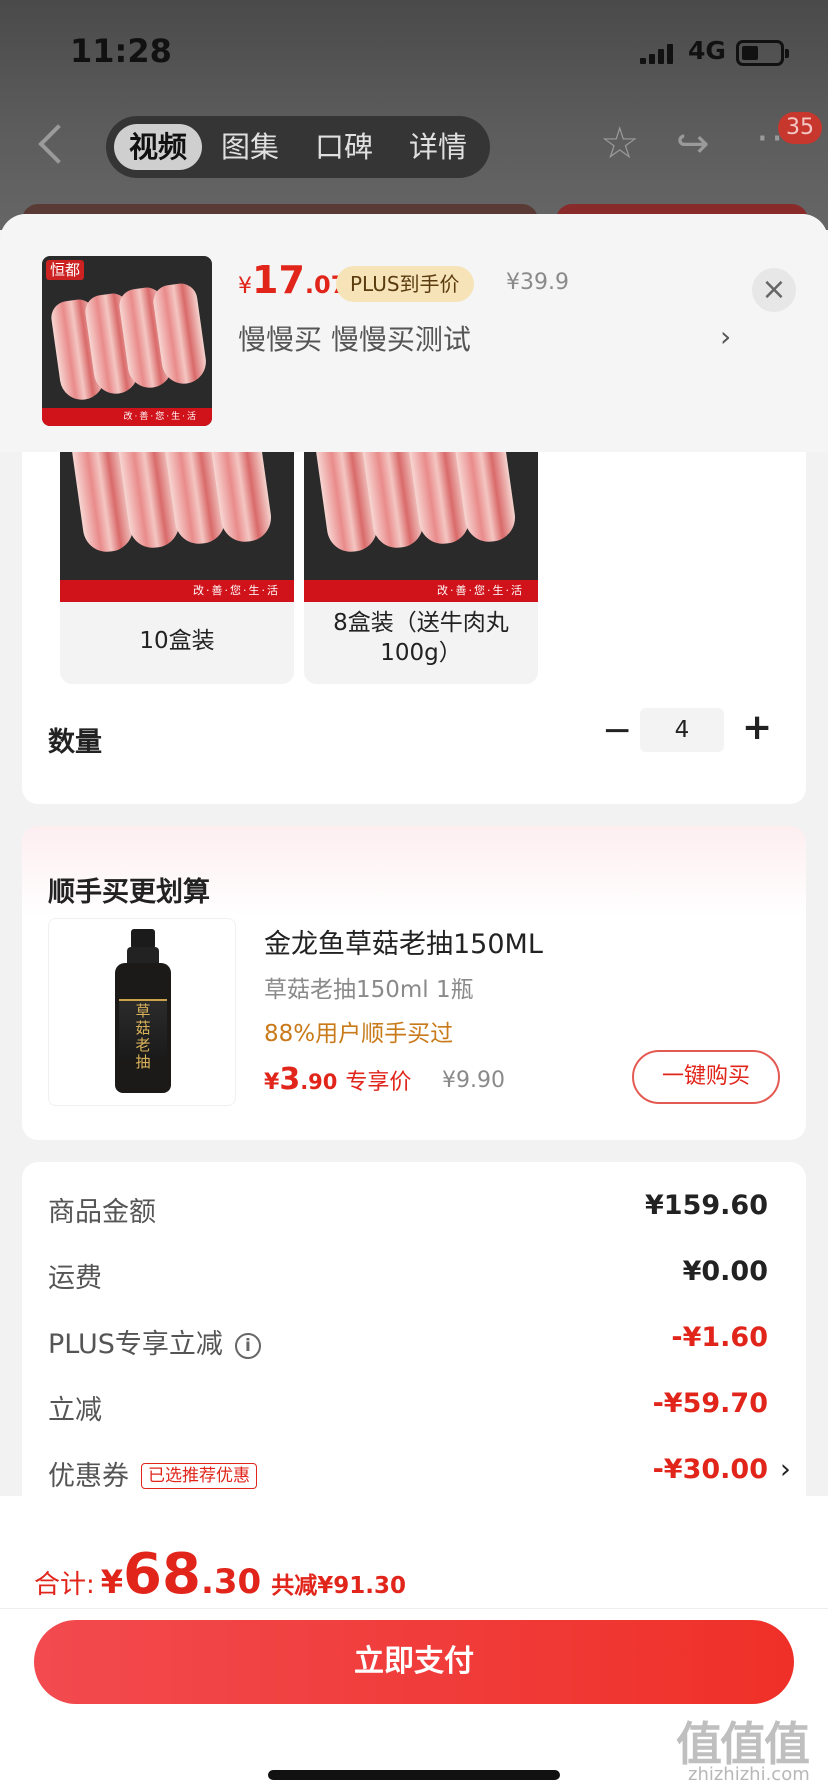 Image resolution: width=828 pixels, height=1792 pixels. What do you see at coordinates (408, 1209) in the screenshot?
I see `fee-row-goods: 商品金额 ¥159.60` at bounding box center [408, 1209].